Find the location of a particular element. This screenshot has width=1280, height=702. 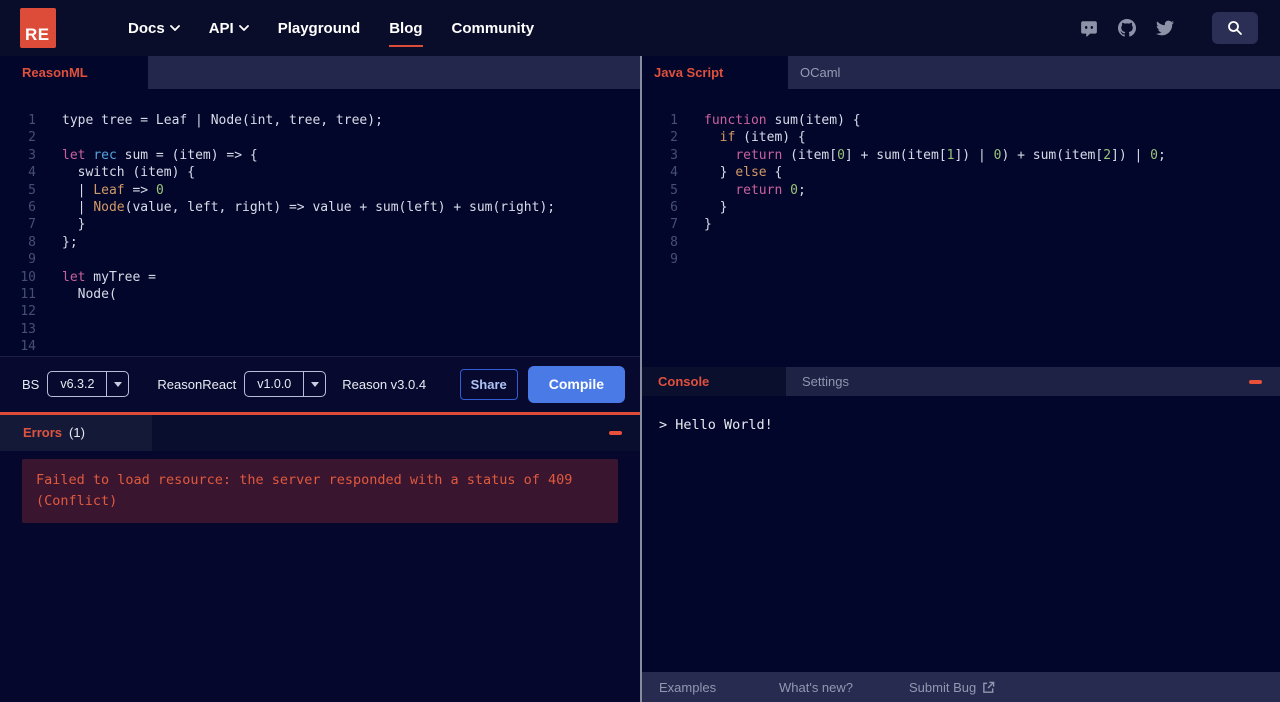

nav-item-label: Playground is located at coordinates (319, 28).